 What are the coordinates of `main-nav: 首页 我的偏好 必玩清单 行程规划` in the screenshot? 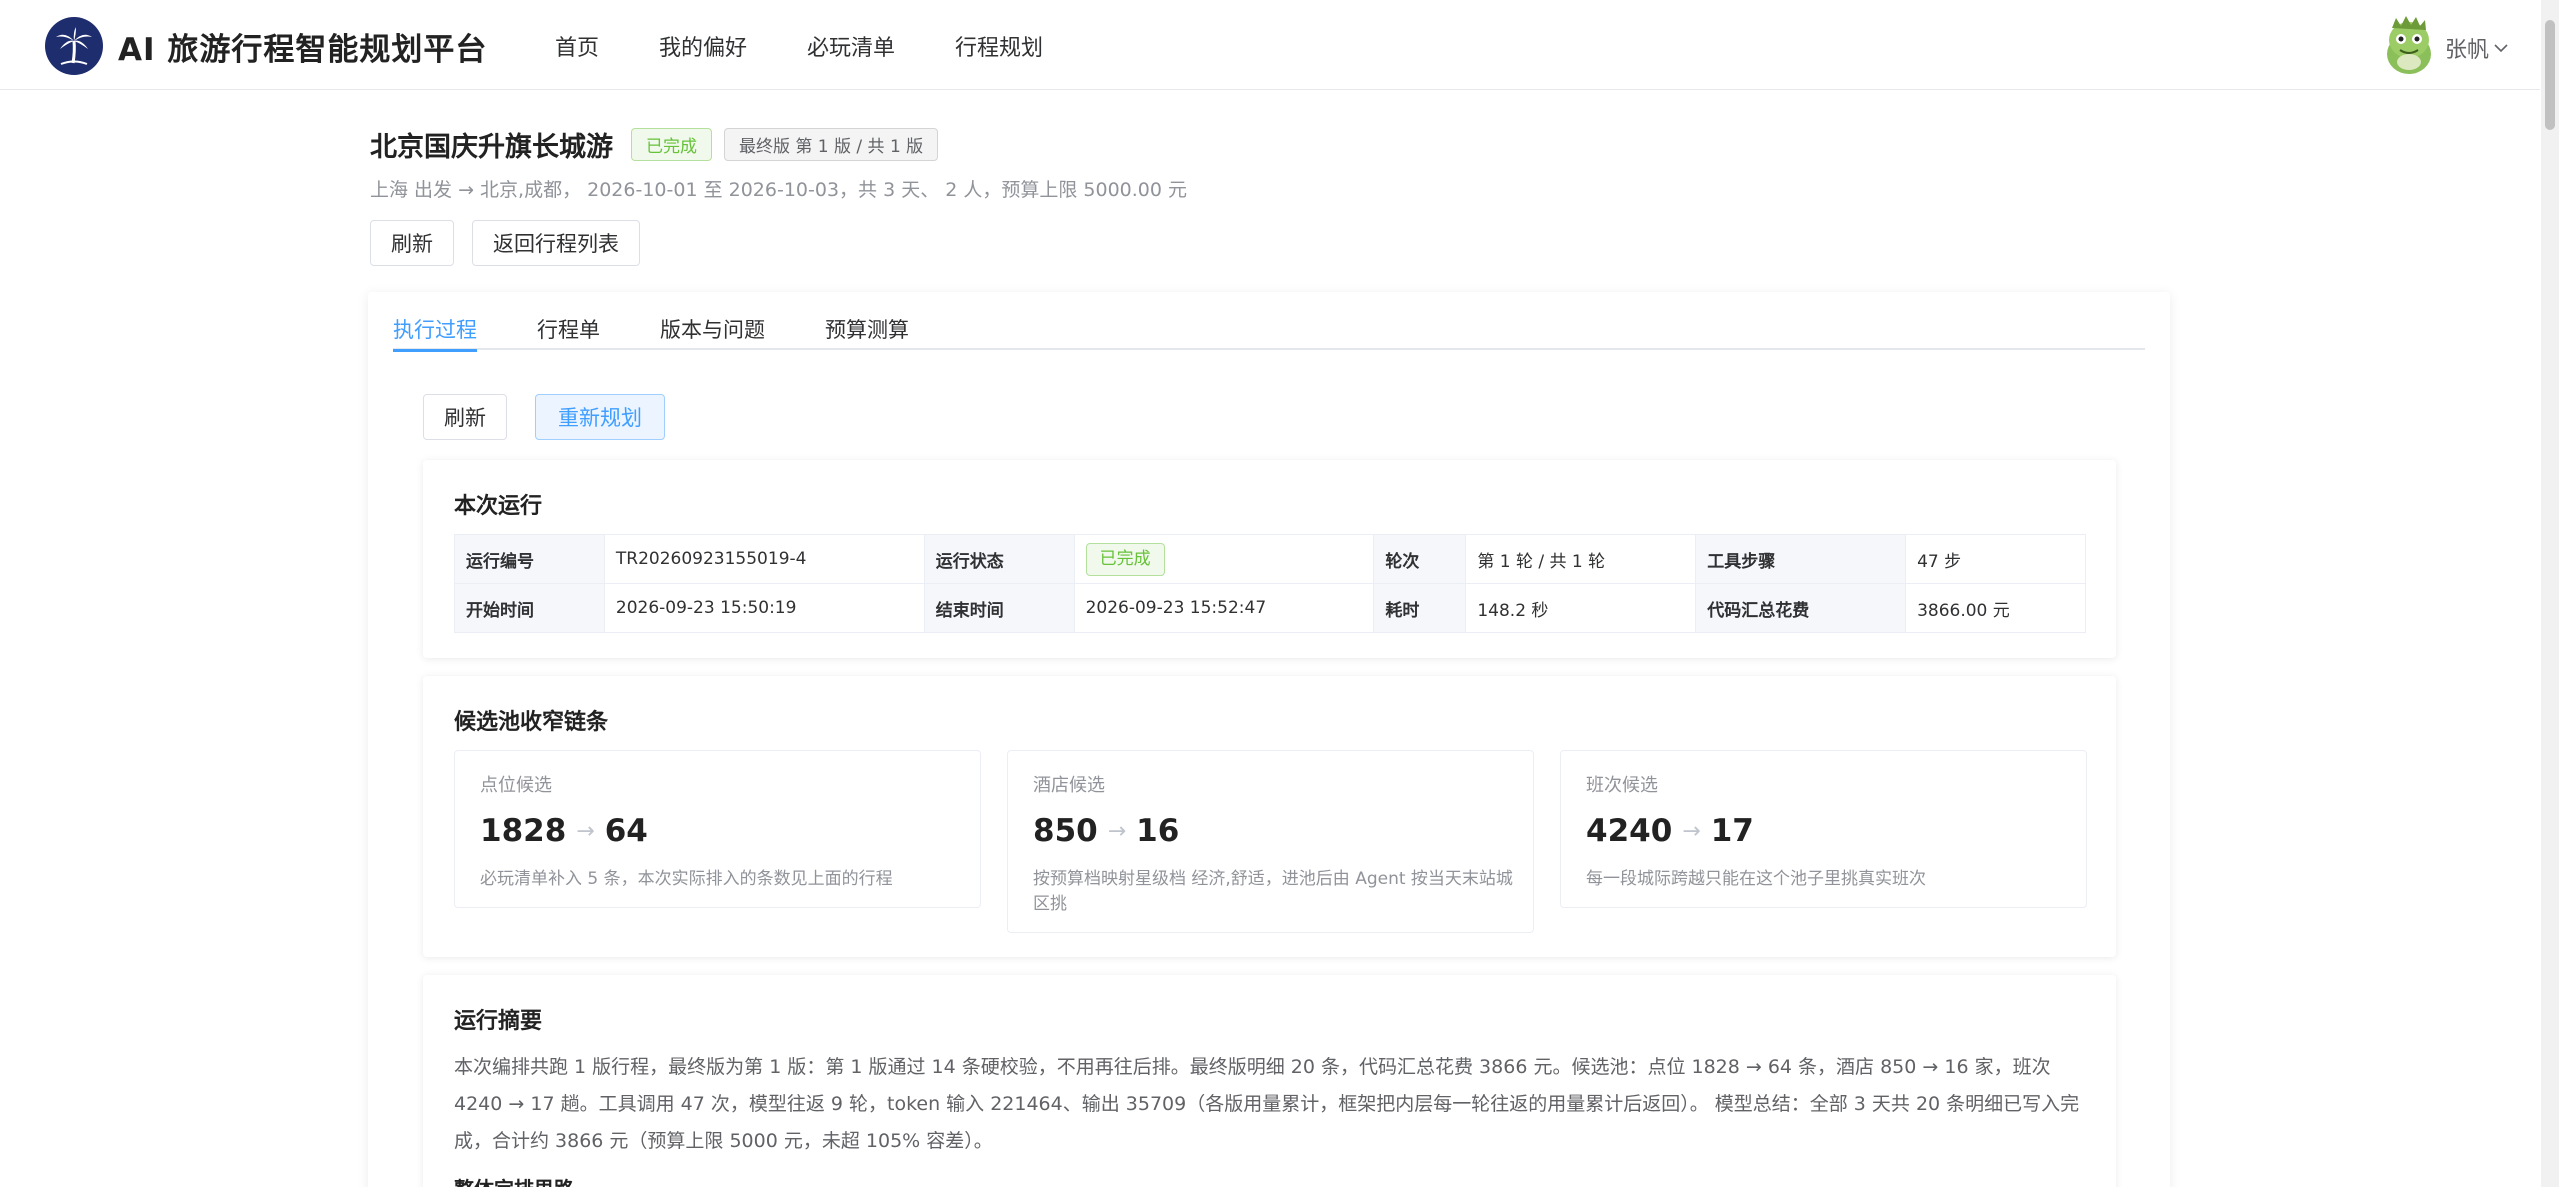 It's located at (829, 46).